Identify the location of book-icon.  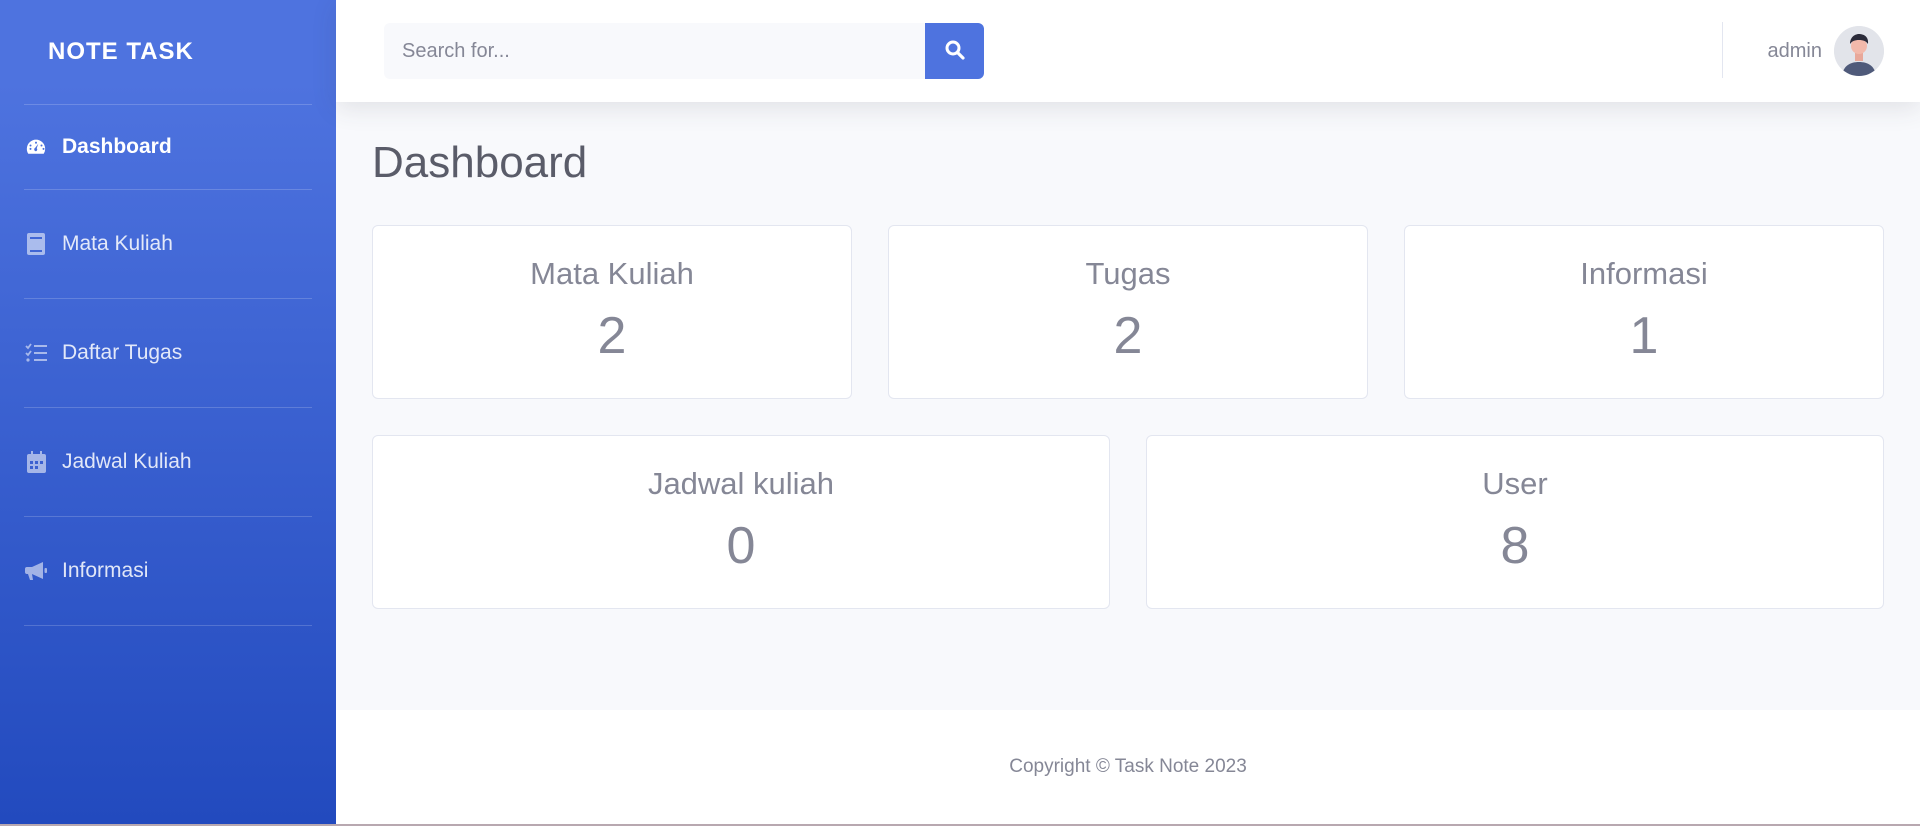
(36, 244).